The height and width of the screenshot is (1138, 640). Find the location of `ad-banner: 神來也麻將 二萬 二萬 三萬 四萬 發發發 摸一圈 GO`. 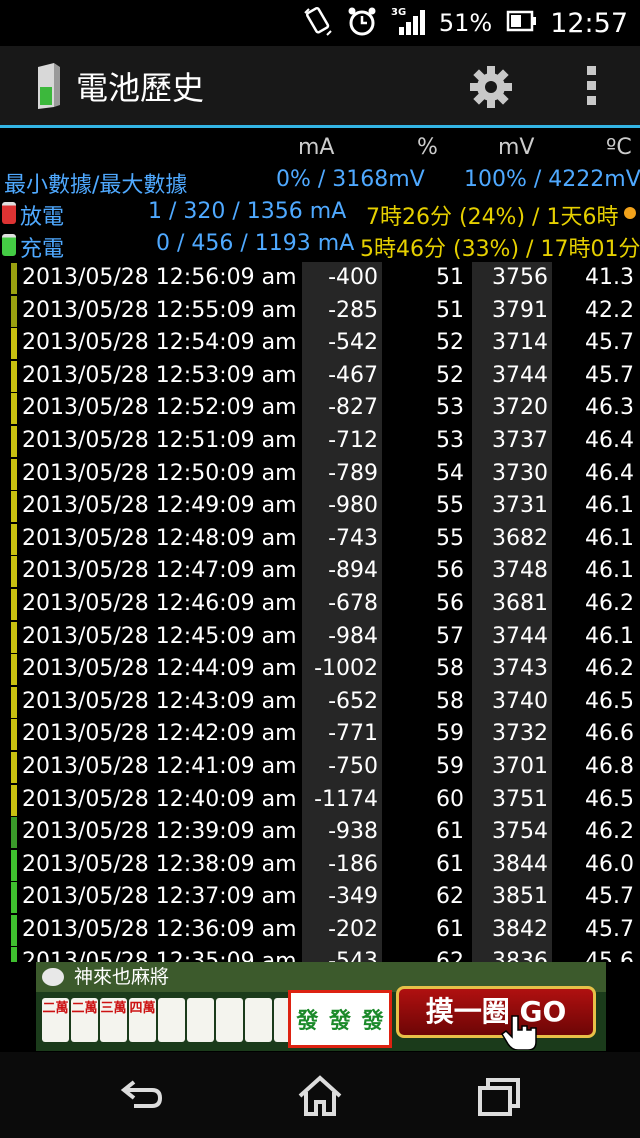

ad-banner: 神來也麻將 二萬 二萬 三萬 四萬 發發發 摸一圈 GO is located at coordinates (321, 1006).